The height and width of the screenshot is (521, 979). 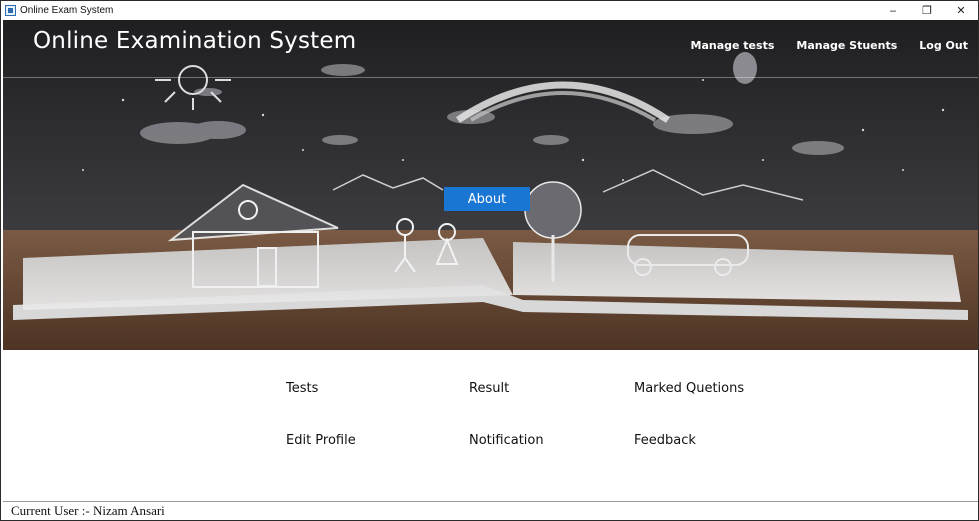 What do you see at coordinates (961, 10) in the screenshot?
I see `close-button: ✕` at bounding box center [961, 10].